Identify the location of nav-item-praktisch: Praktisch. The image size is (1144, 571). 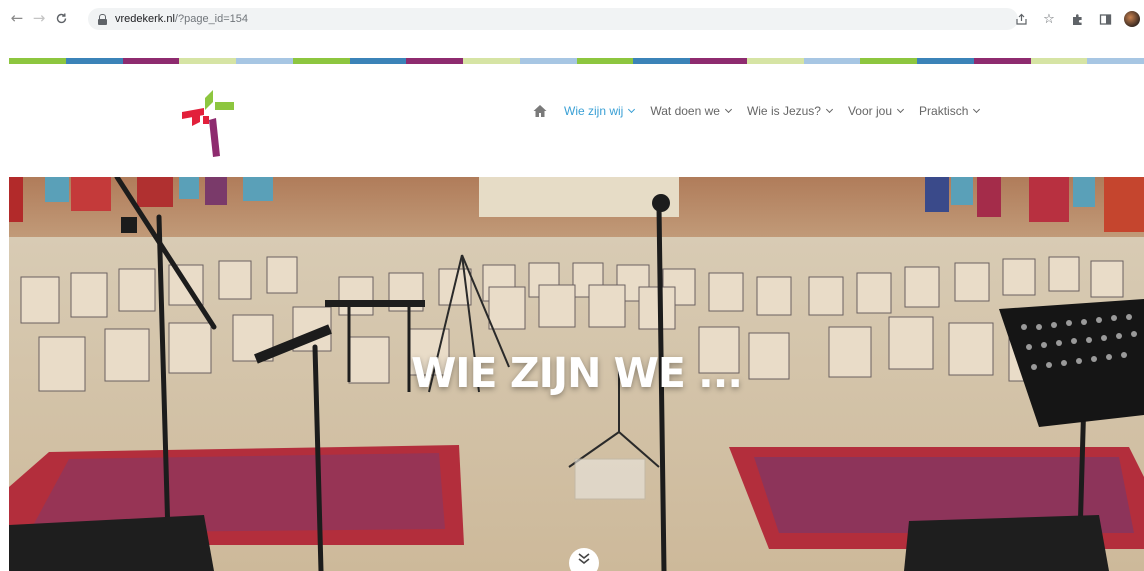
(950, 111).